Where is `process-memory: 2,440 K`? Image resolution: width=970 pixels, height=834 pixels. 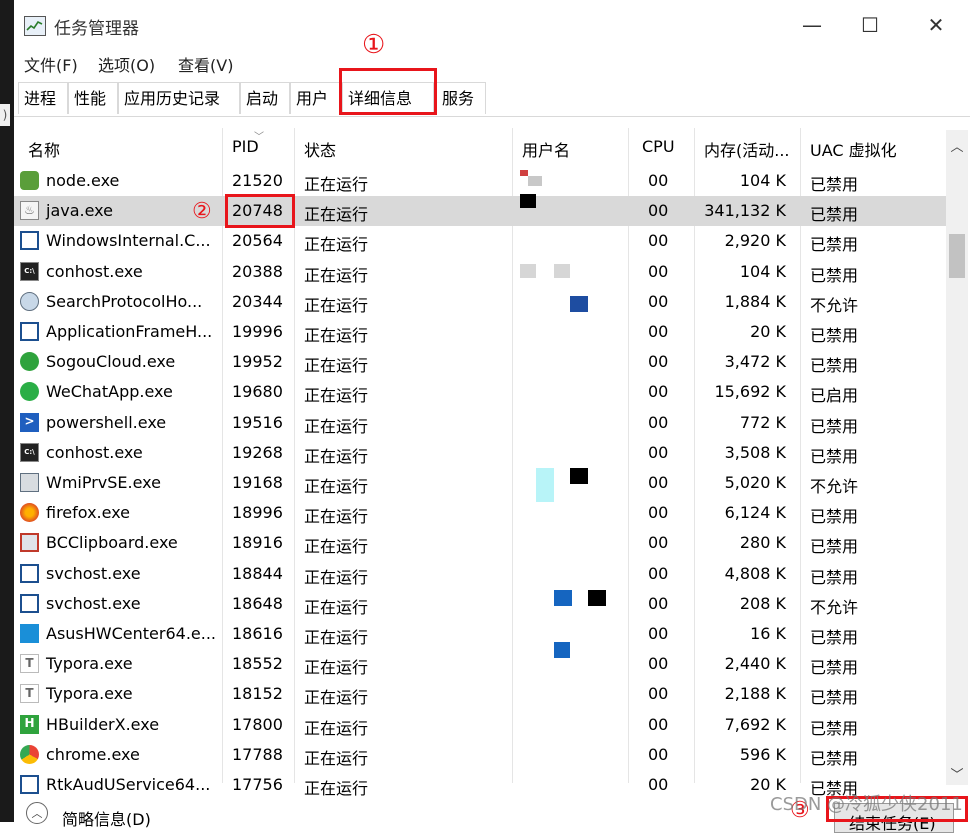
process-memory: 2,440 K is located at coordinates (755, 664).